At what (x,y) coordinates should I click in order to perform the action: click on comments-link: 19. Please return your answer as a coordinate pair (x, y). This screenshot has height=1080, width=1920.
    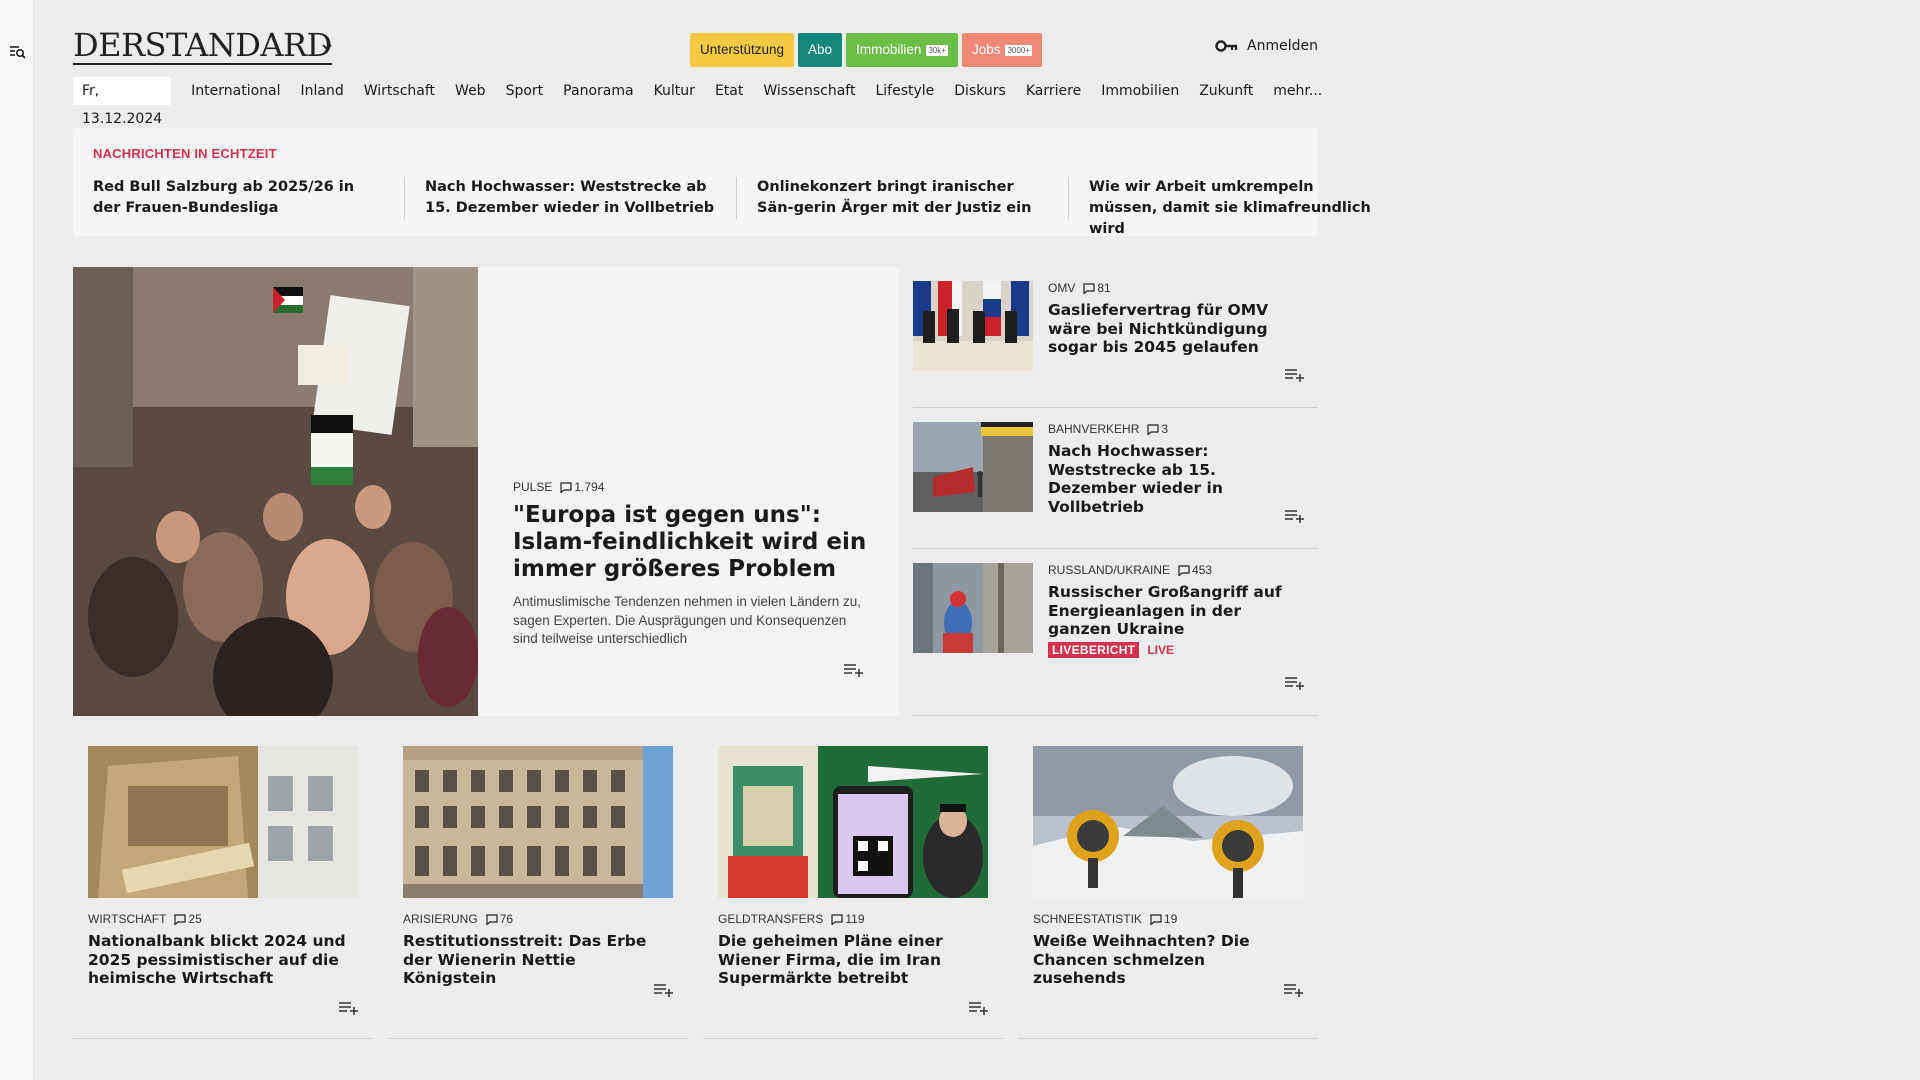
    Looking at the image, I should click on (1163, 919).